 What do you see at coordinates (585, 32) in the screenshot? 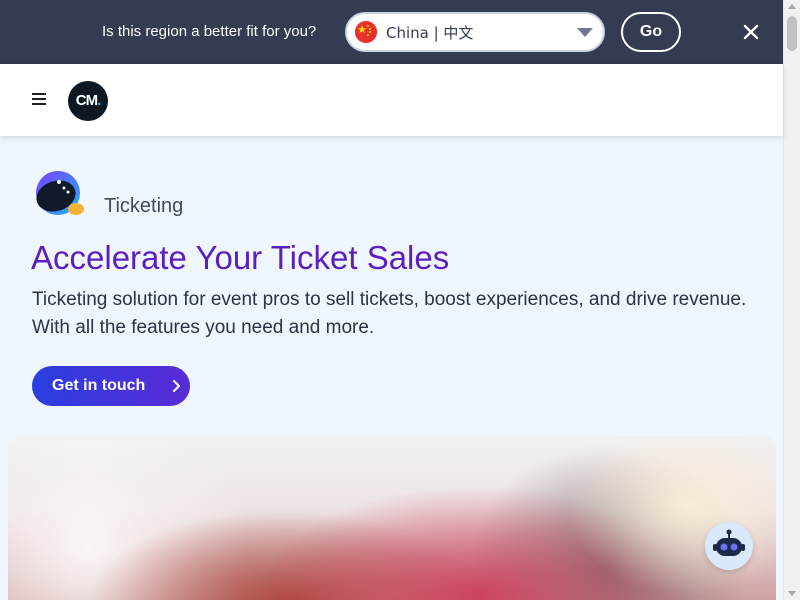
I see `caret-down-icon` at bounding box center [585, 32].